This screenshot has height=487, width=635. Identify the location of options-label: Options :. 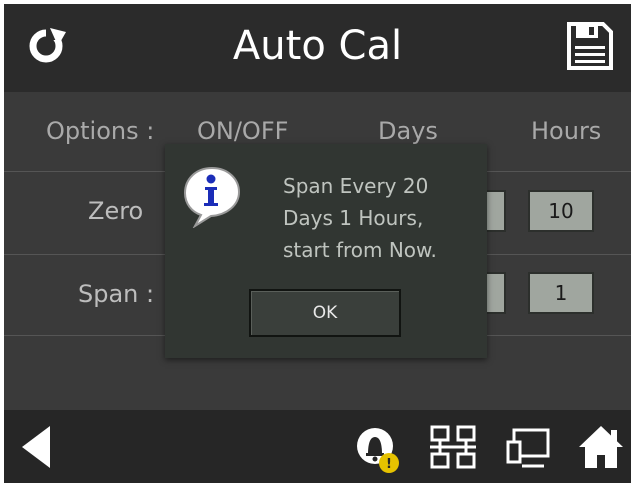
(100, 131).